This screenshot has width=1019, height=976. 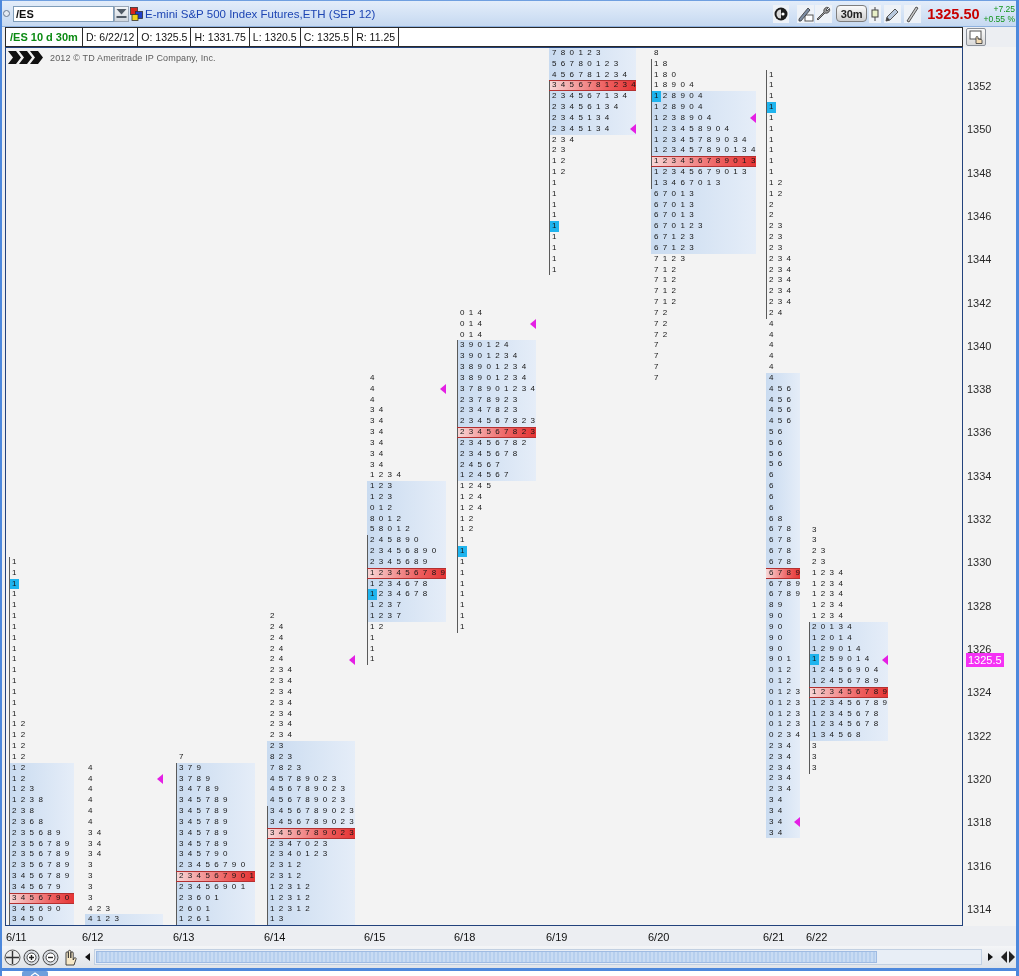 What do you see at coordinates (557, 937) in the screenshot?
I see `date-label: 6/19` at bounding box center [557, 937].